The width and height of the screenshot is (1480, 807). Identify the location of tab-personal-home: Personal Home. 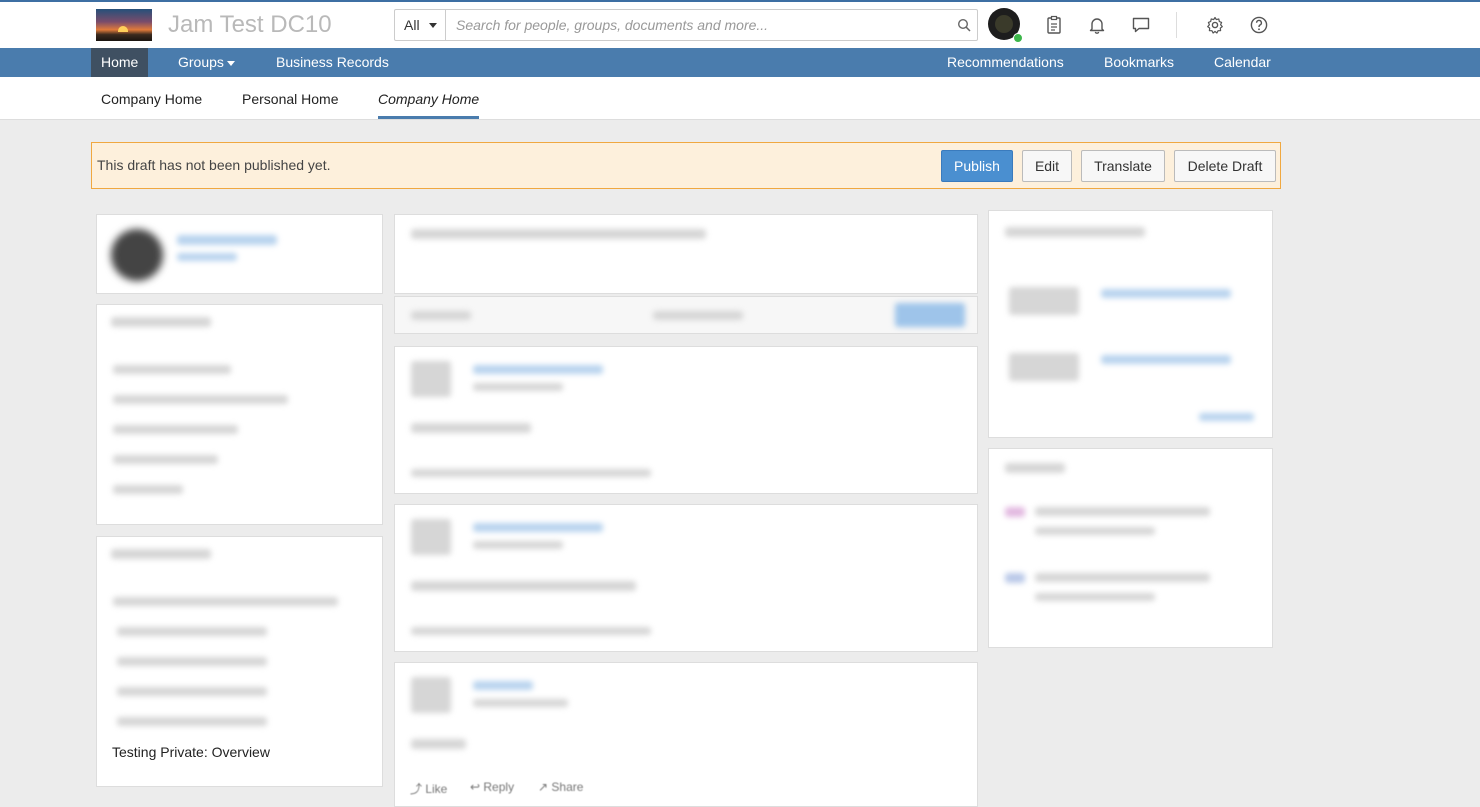
(290, 98).